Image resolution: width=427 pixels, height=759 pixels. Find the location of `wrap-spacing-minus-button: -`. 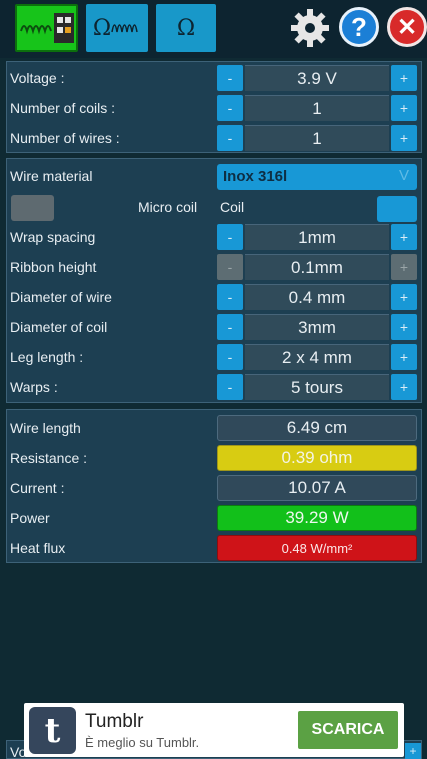

wrap-spacing-minus-button: - is located at coordinates (230, 237).